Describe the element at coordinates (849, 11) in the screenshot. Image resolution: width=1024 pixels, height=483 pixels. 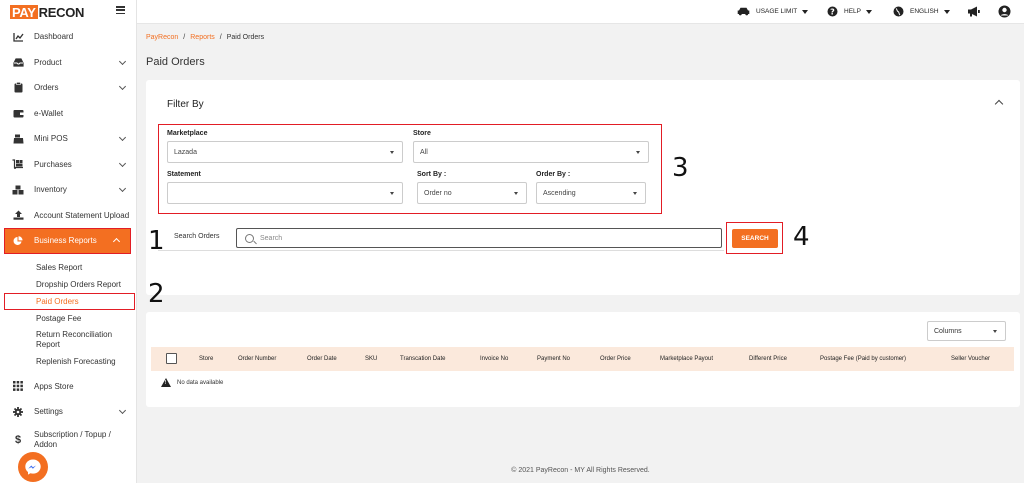
I see `help-dropdown: ? HELP` at that location.